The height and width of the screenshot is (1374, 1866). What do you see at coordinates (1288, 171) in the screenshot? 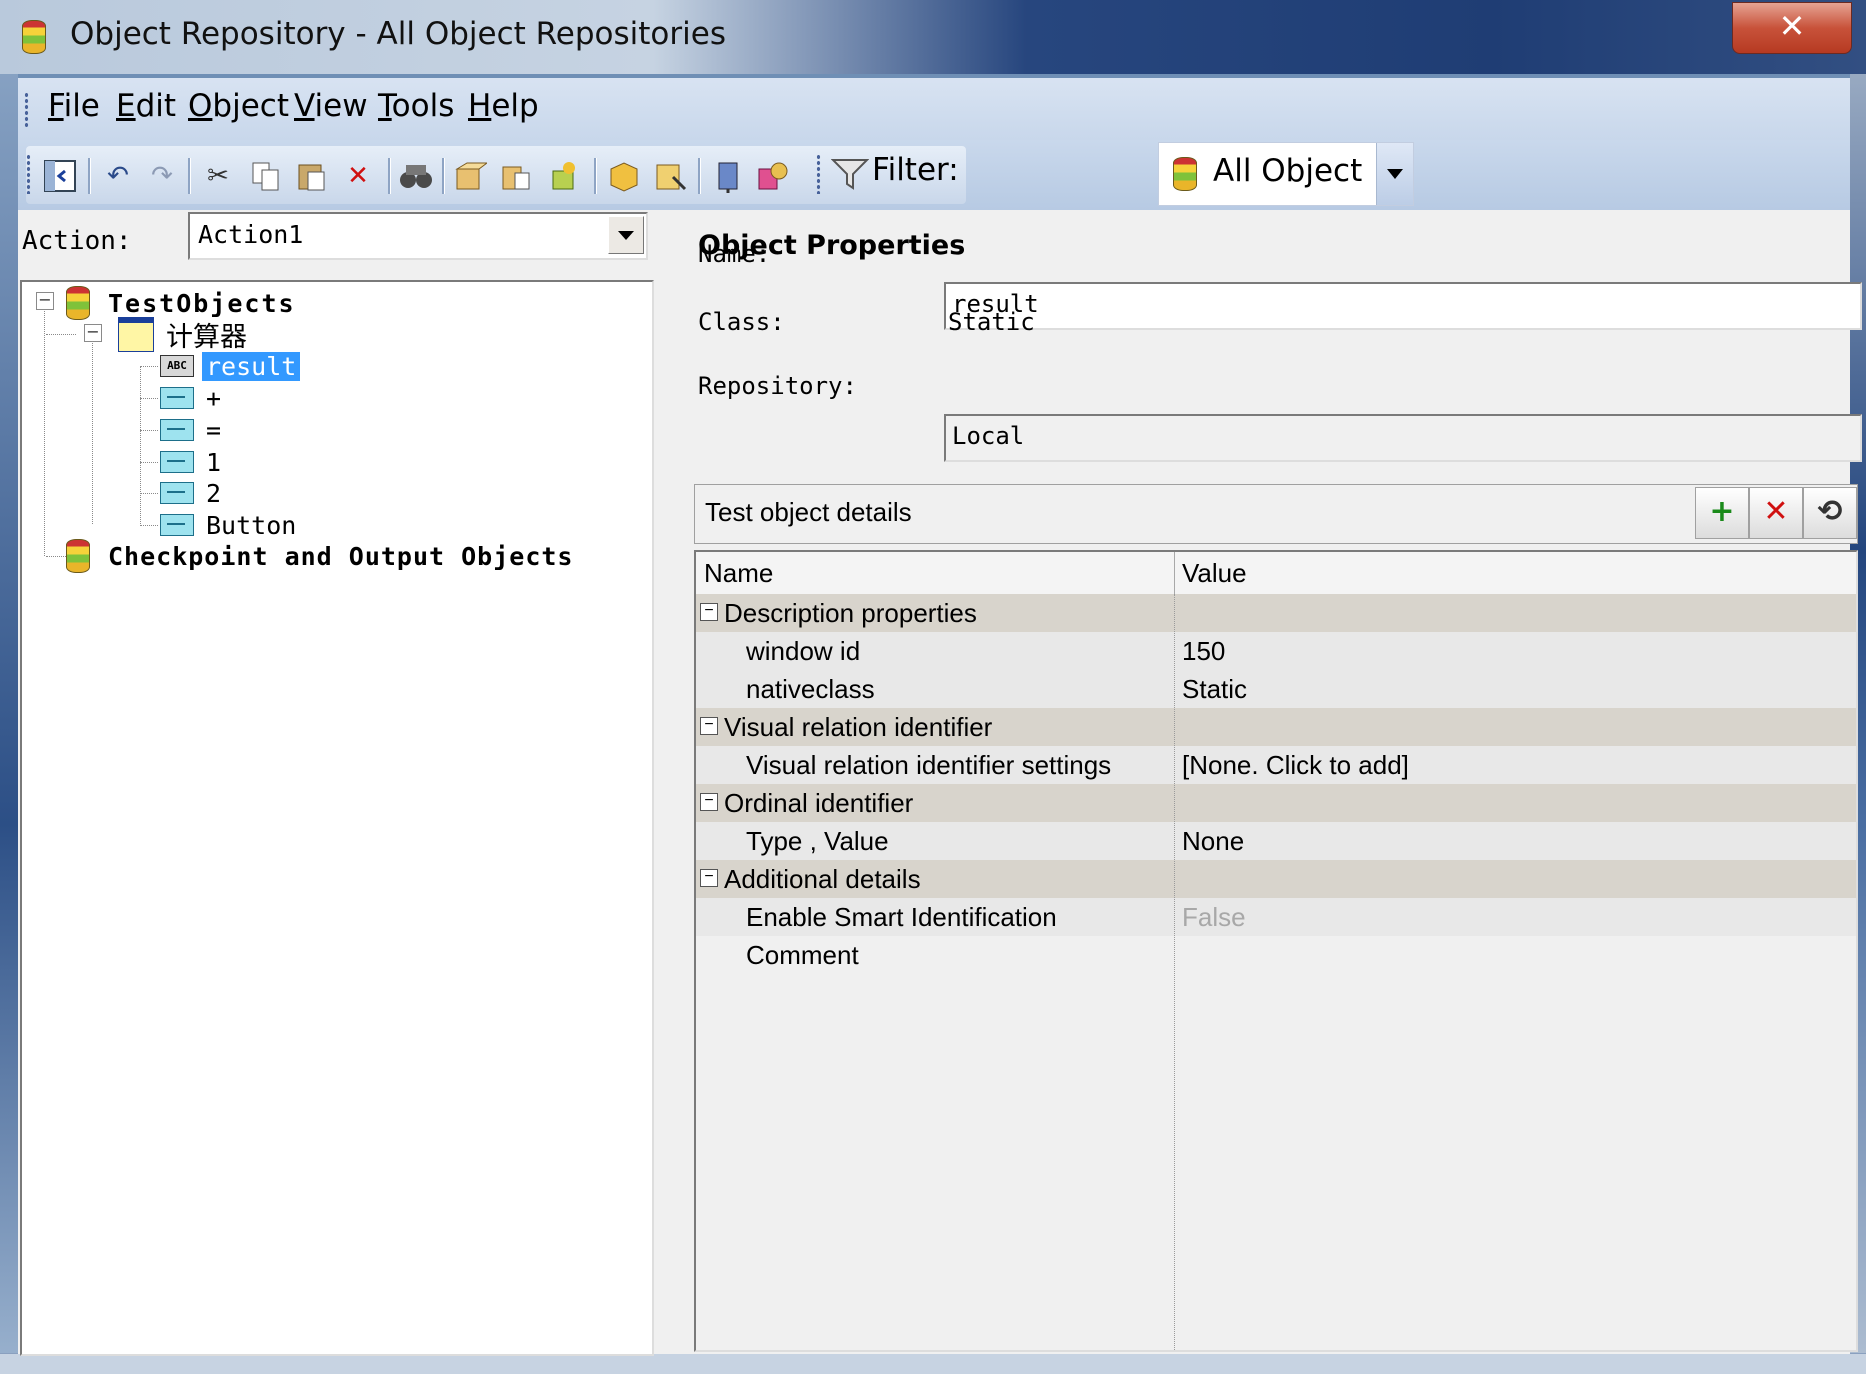
I see `filter-value: All Object` at bounding box center [1288, 171].